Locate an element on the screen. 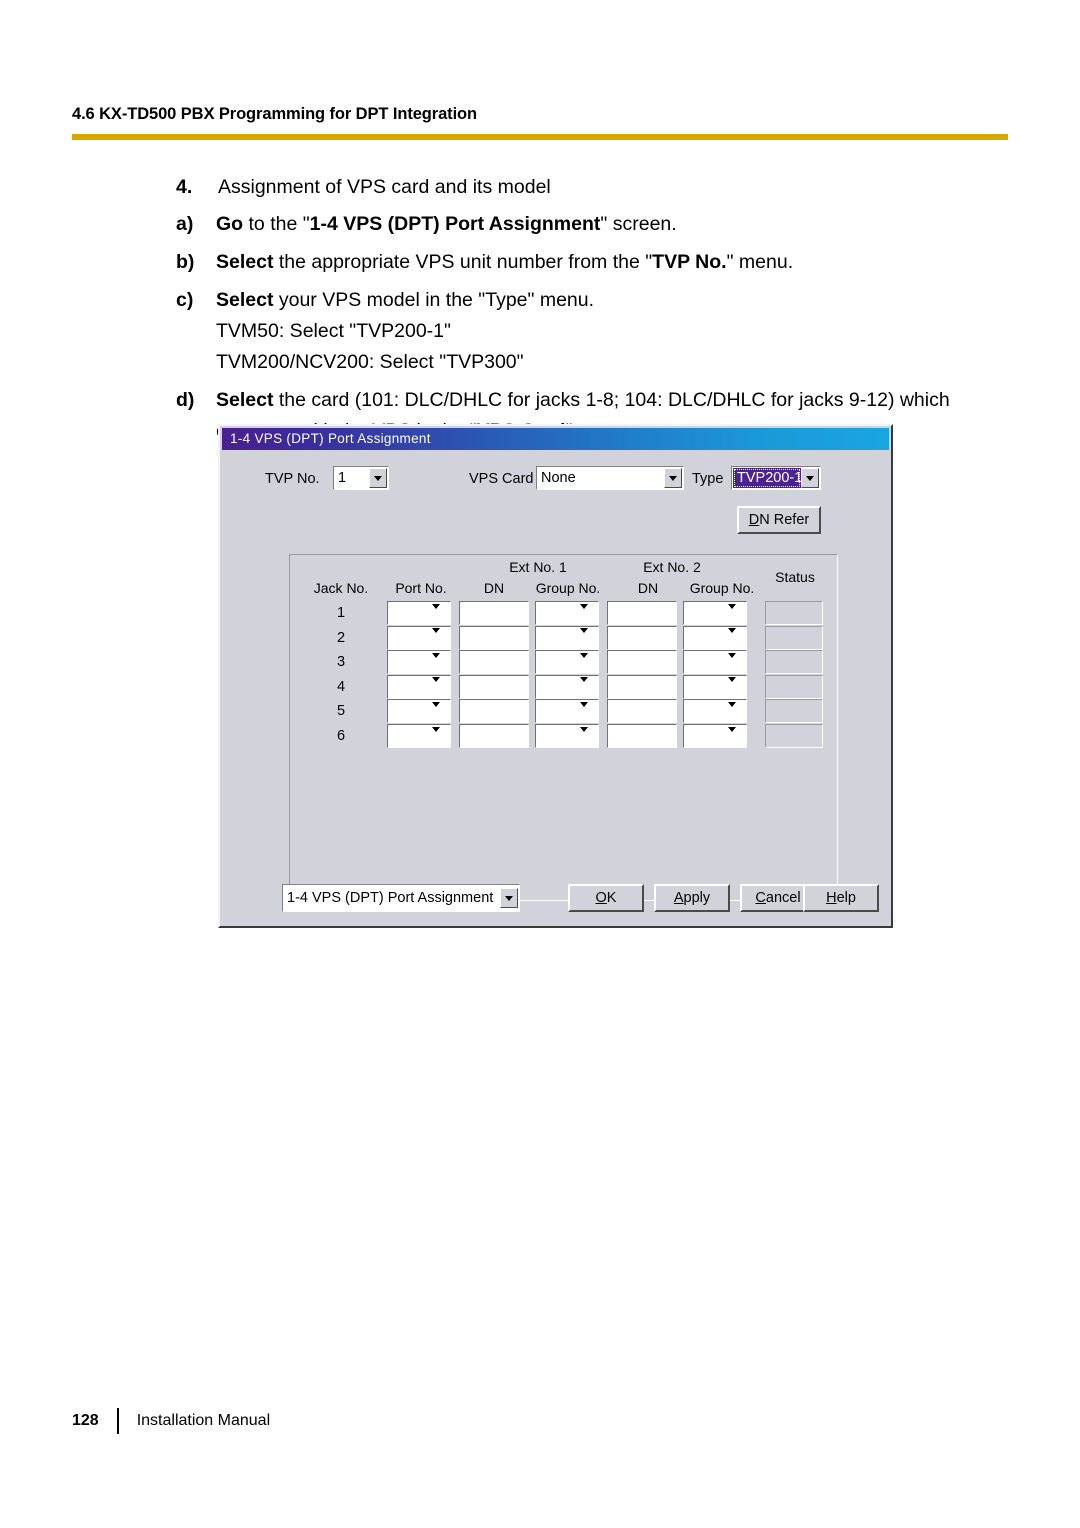  group-header-ext-no-2: Ext No. 2 is located at coordinates (672, 567).